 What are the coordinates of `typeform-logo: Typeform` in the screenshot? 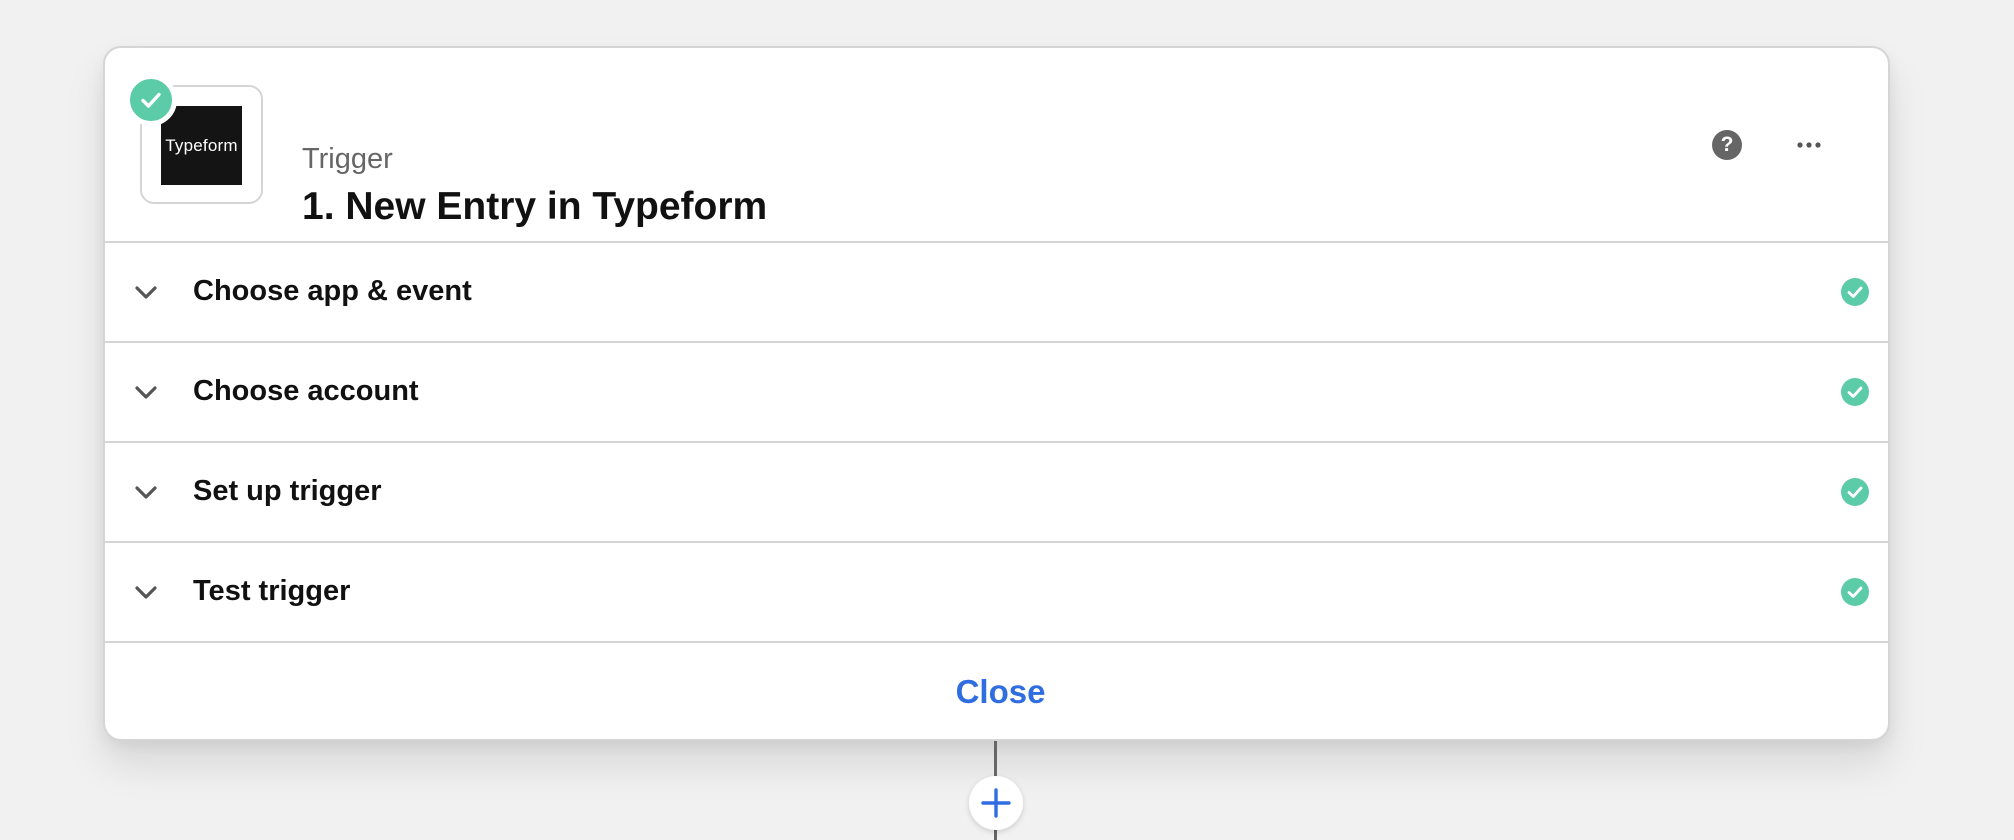 It's located at (201, 145).